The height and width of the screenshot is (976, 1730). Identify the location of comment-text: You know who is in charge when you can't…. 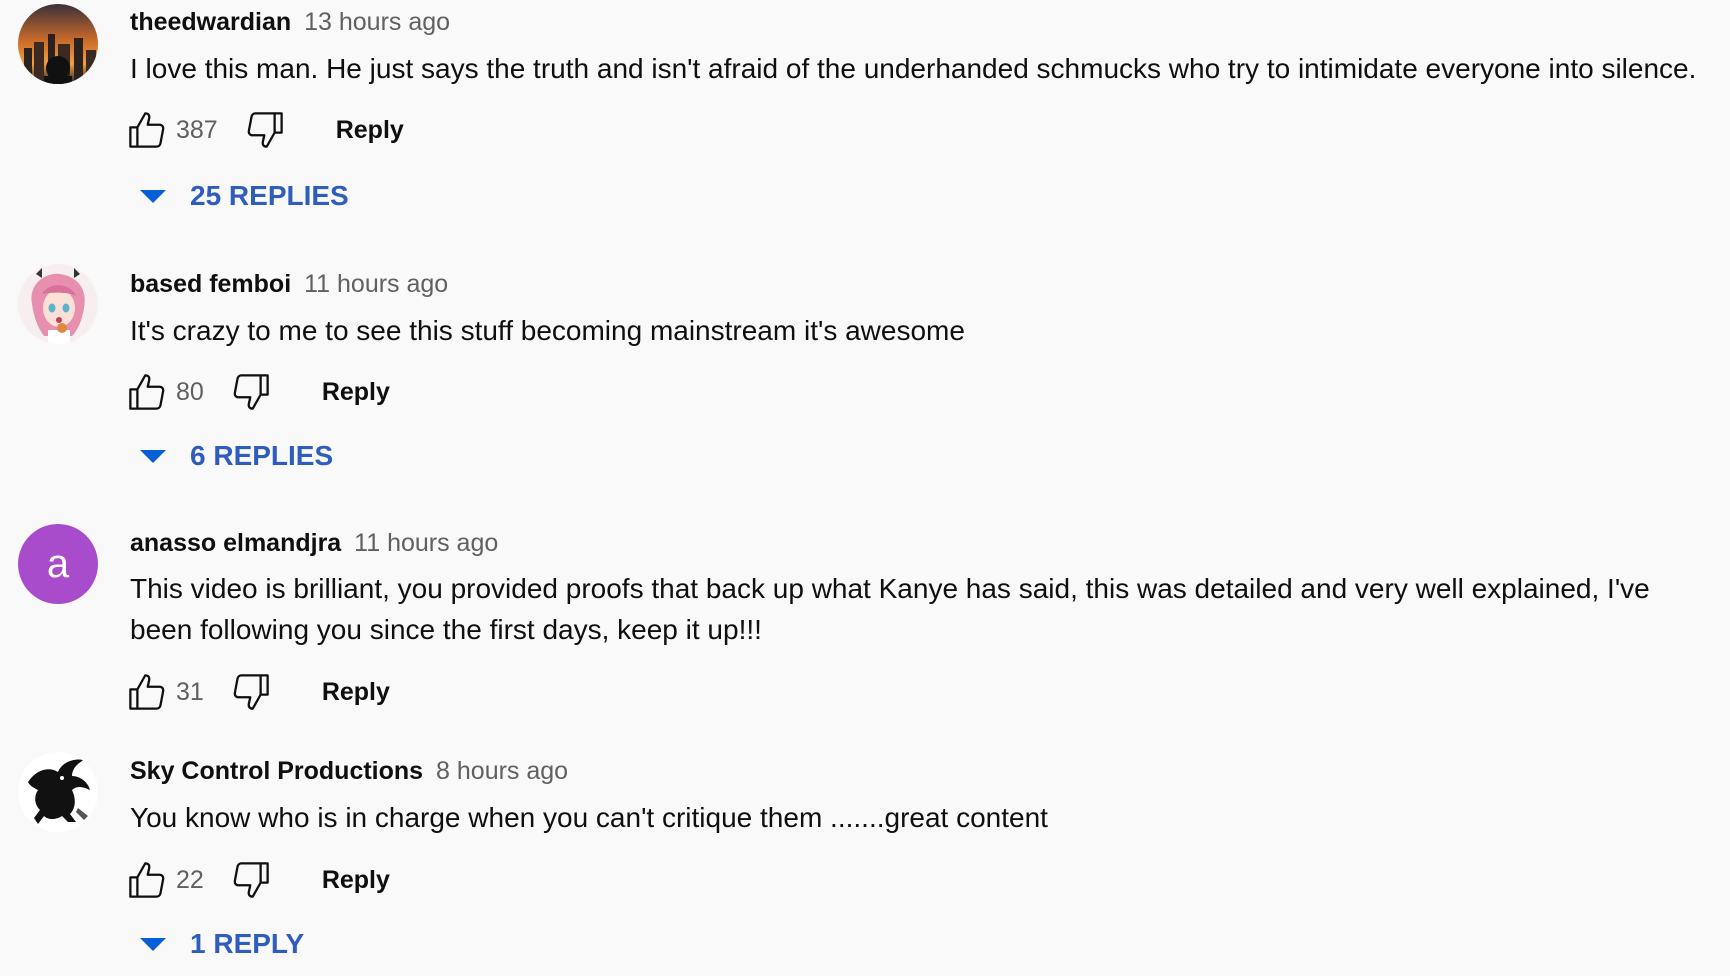
(589, 817).